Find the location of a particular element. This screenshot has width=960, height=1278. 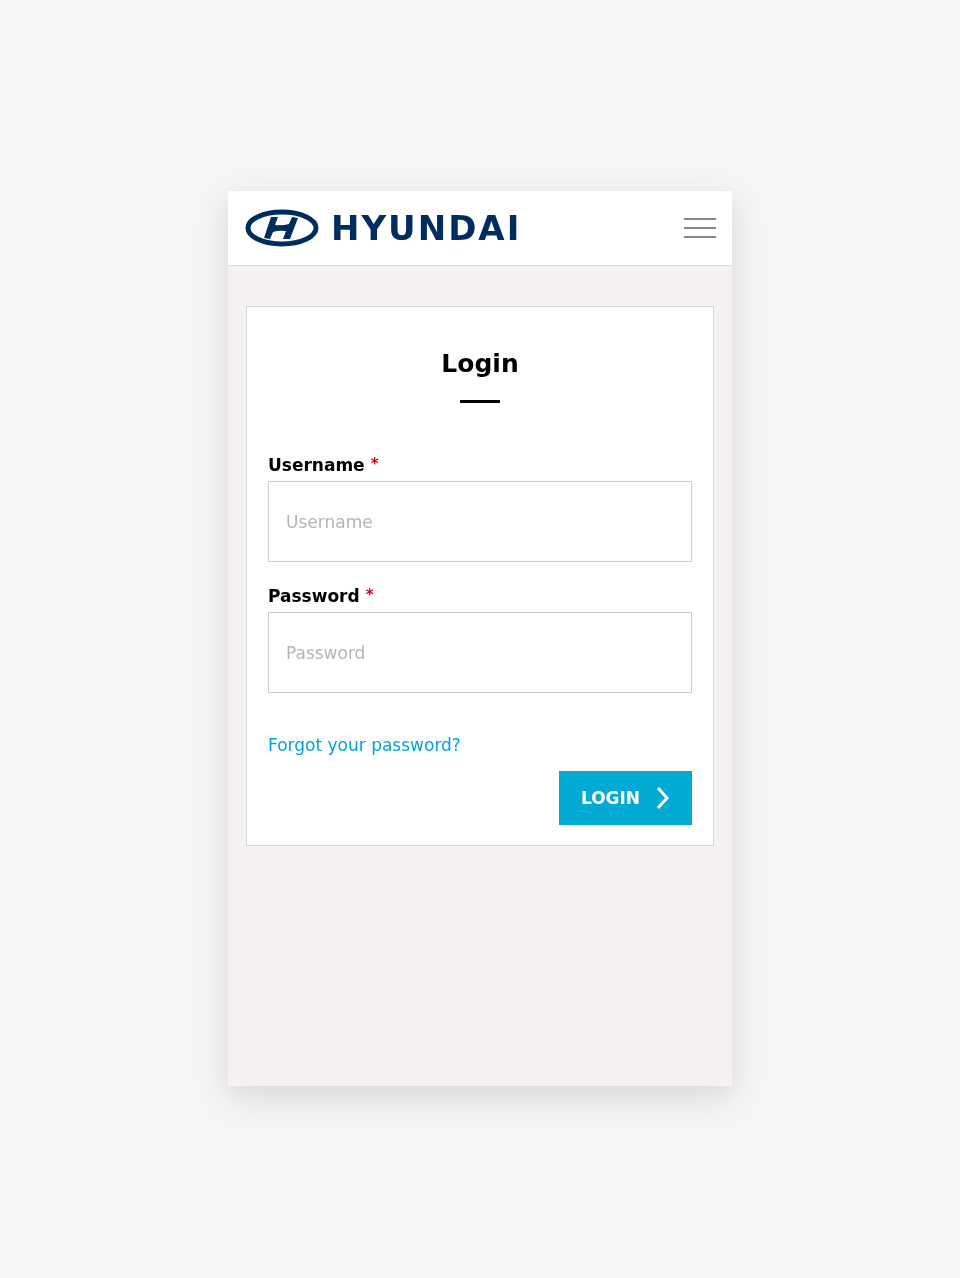

field-label: Username is located at coordinates (316, 465).